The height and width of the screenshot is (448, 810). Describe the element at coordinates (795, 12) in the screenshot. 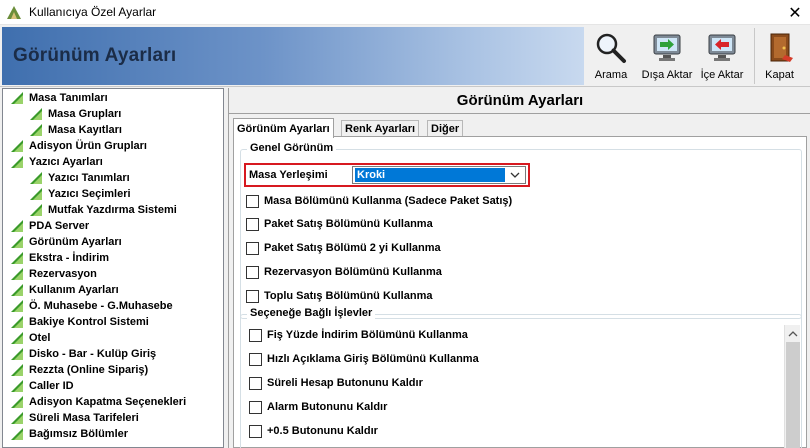

I see `window-close-button: ✕` at that location.